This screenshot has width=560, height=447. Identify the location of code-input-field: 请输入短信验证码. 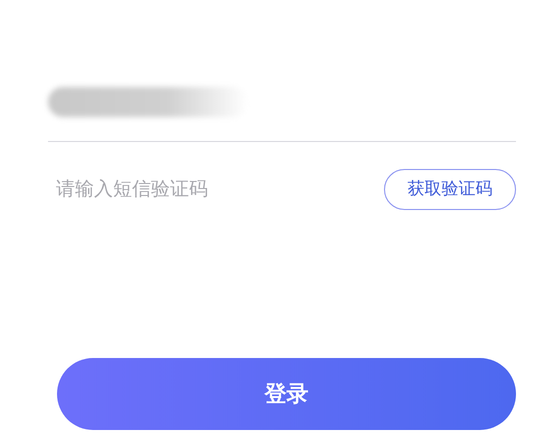
(186, 189).